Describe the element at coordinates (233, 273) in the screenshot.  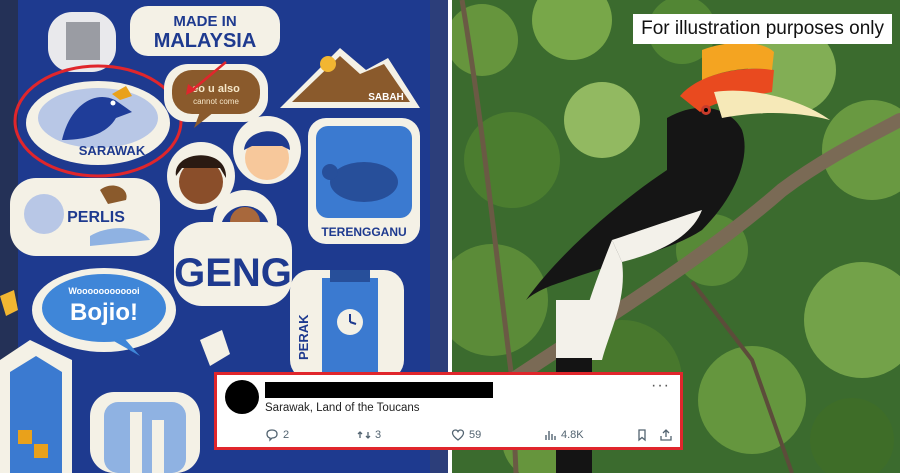
I see `geng-text: GENG` at that location.